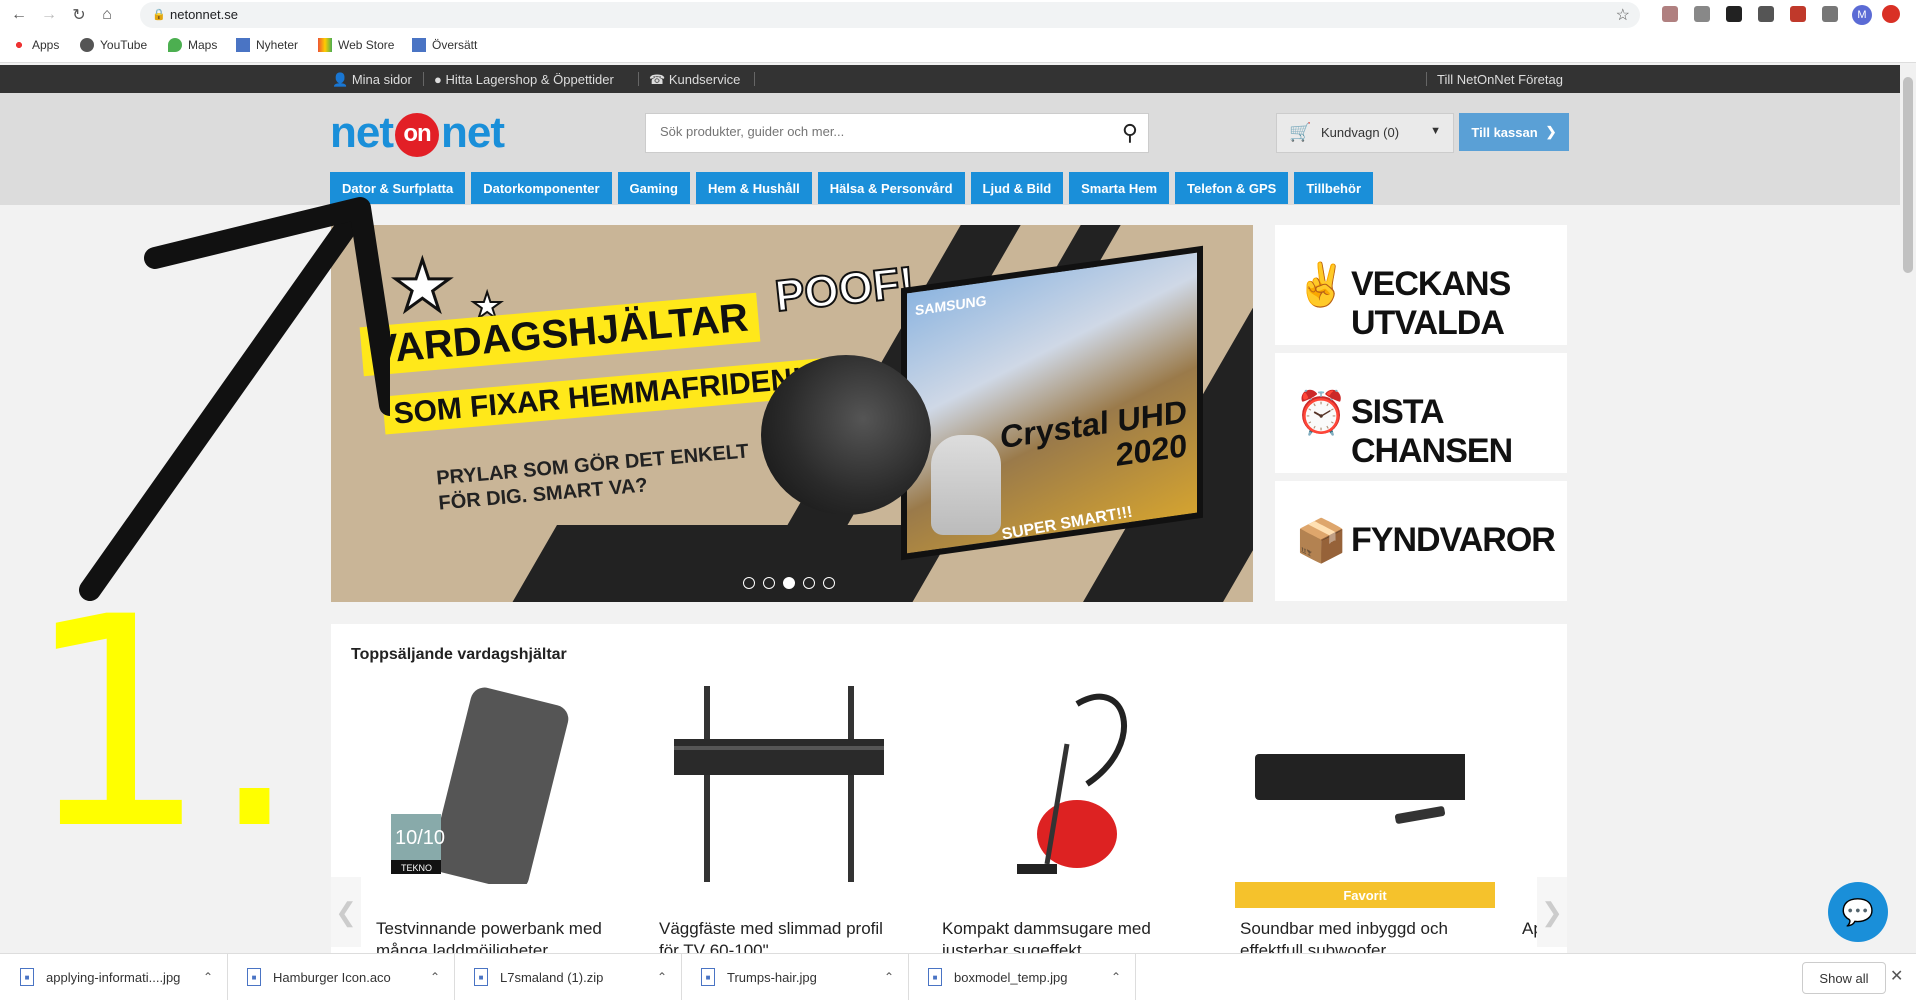 This screenshot has width=1916, height=1000. What do you see at coordinates (107, 15) in the screenshot?
I see `home-icon: ⌂` at bounding box center [107, 15].